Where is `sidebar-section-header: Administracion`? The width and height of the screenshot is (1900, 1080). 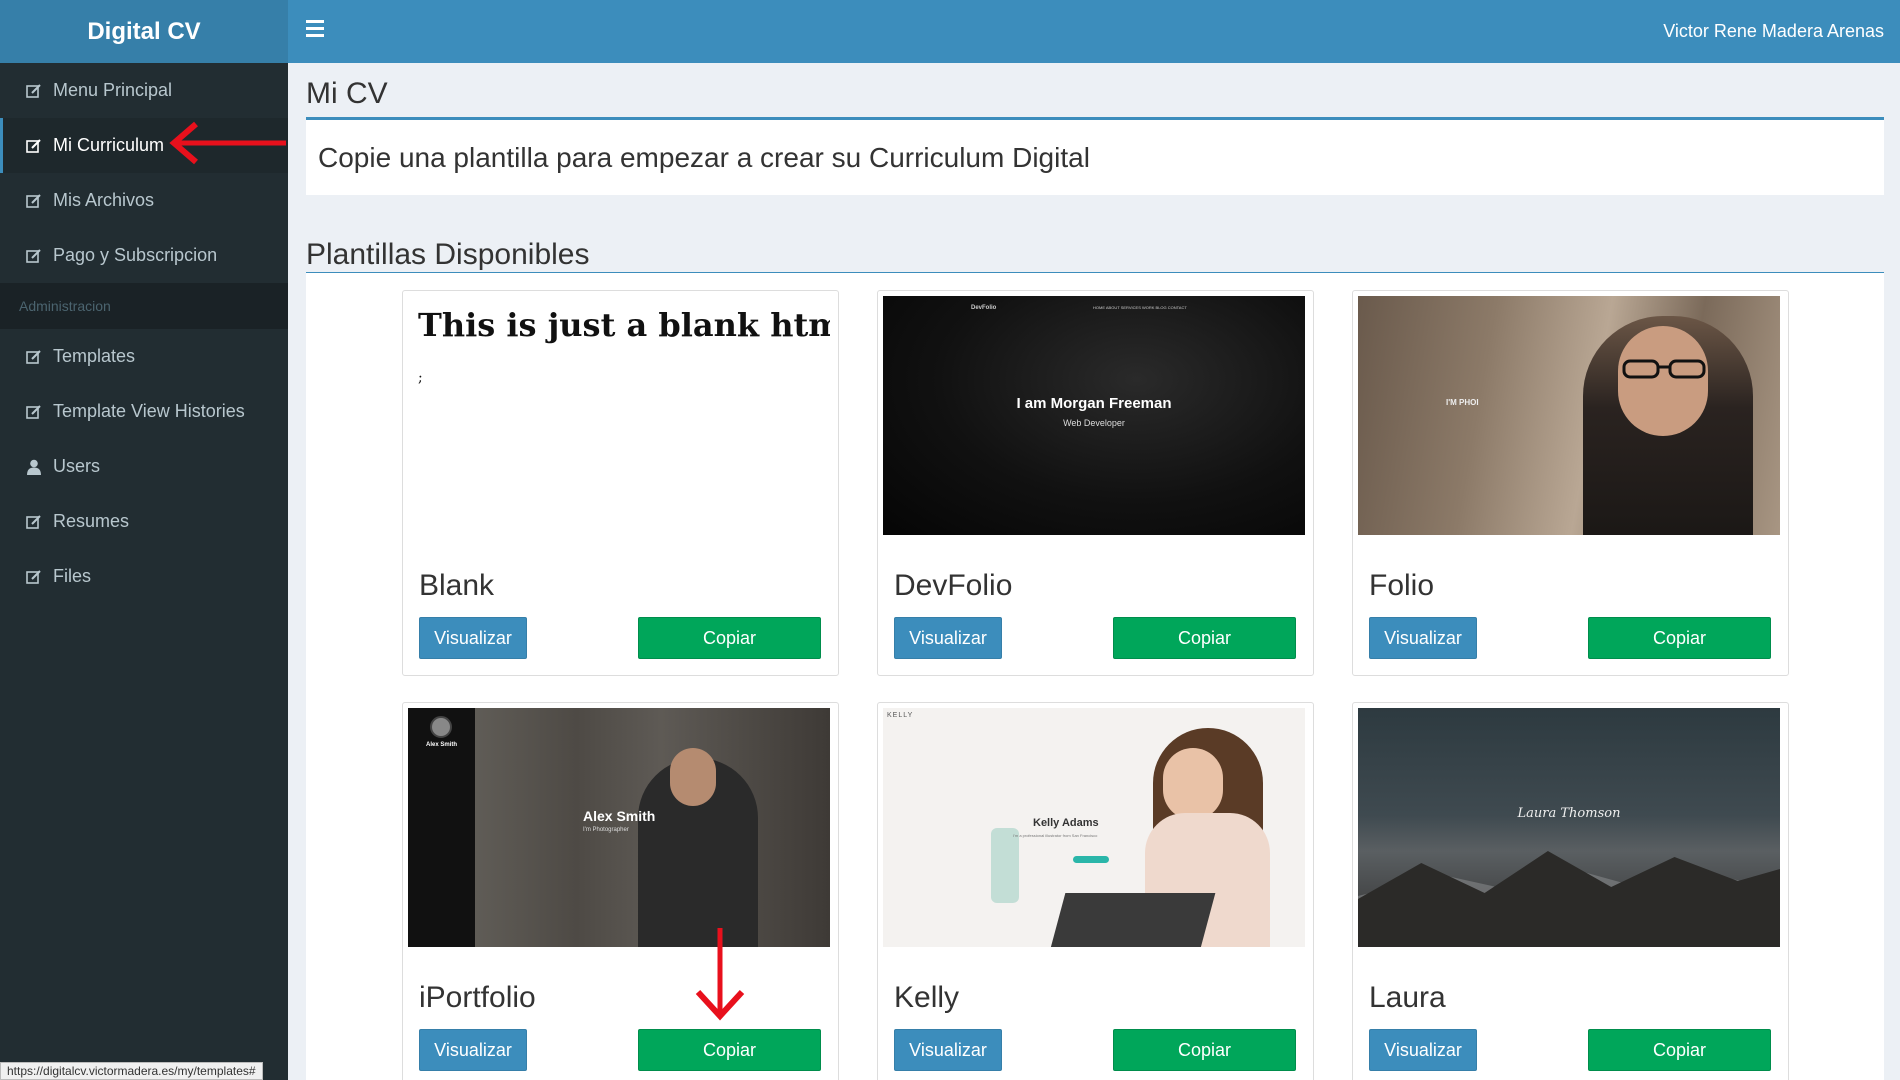 sidebar-section-header: Administracion is located at coordinates (144, 306).